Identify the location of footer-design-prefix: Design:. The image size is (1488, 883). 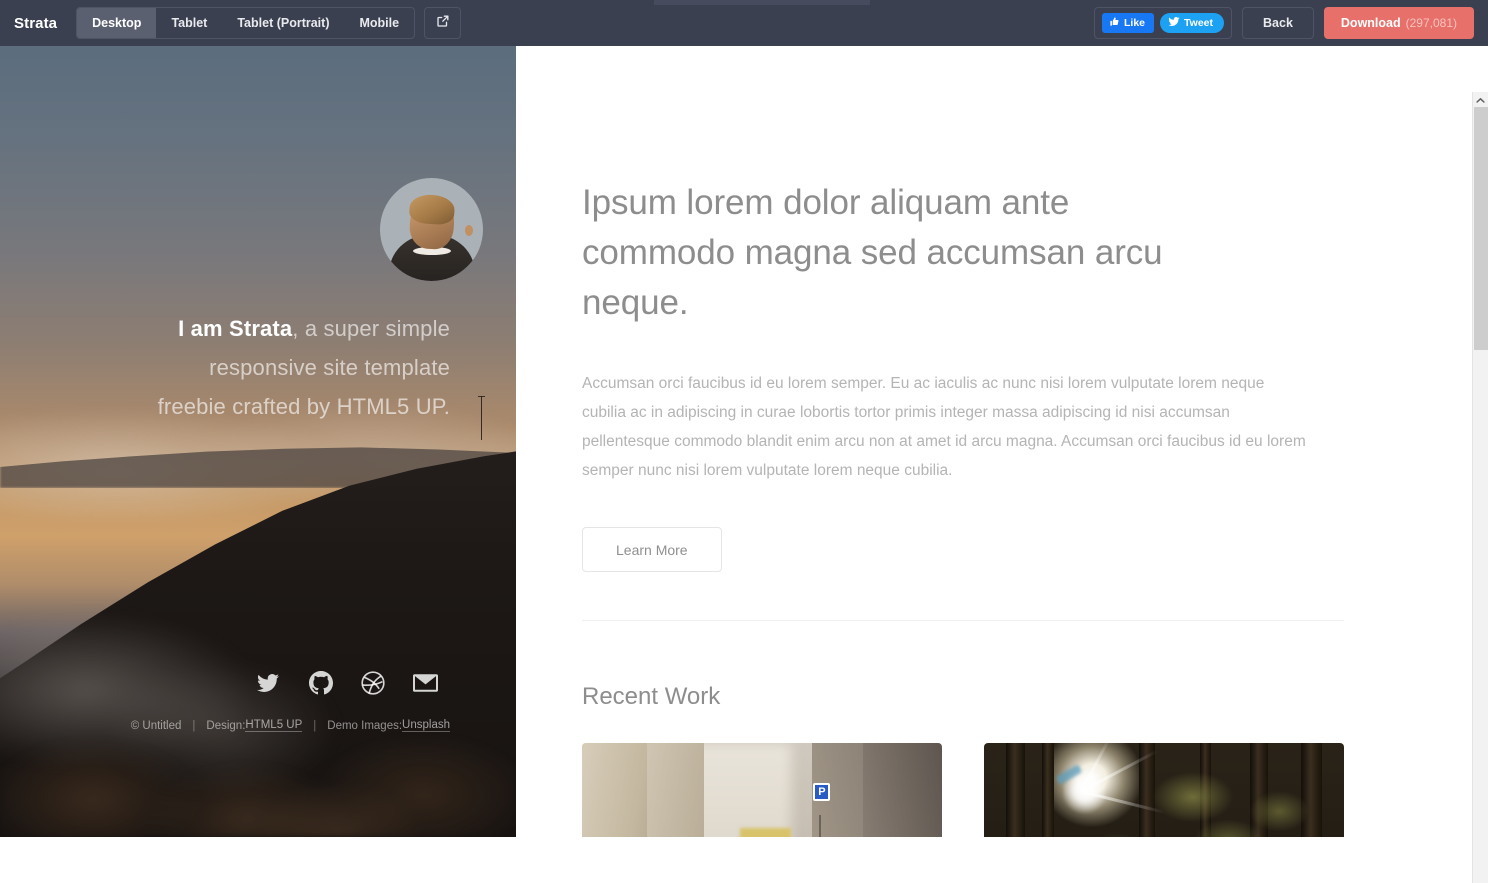
(226, 725).